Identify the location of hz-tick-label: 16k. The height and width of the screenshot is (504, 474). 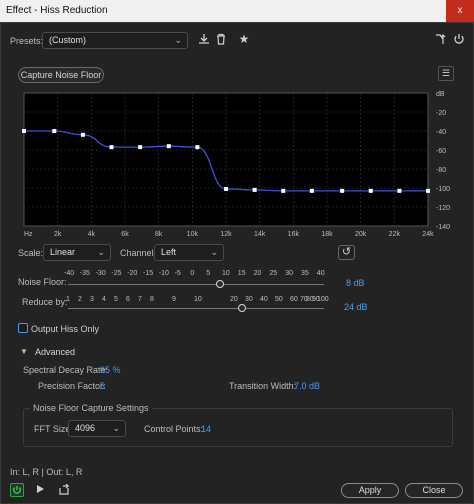
(294, 234).